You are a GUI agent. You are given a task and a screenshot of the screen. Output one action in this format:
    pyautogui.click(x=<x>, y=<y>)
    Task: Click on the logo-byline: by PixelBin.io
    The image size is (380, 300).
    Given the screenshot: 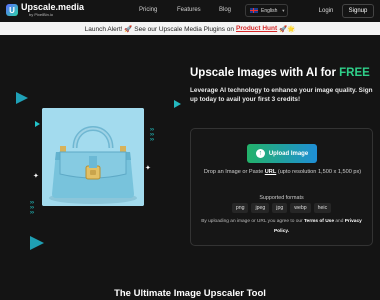 What is the action you would take?
    pyautogui.click(x=41, y=14)
    